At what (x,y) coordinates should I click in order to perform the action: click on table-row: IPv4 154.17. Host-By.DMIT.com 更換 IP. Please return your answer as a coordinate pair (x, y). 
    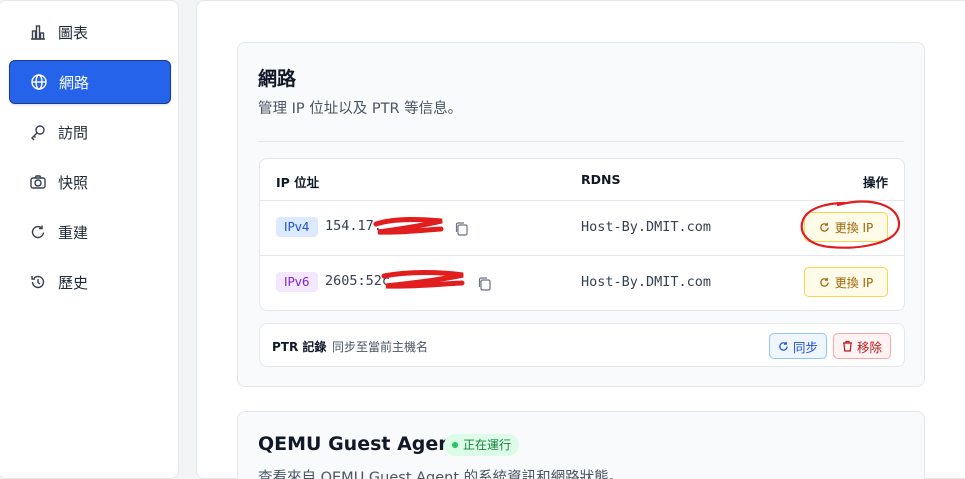
    Looking at the image, I should click on (582, 227).